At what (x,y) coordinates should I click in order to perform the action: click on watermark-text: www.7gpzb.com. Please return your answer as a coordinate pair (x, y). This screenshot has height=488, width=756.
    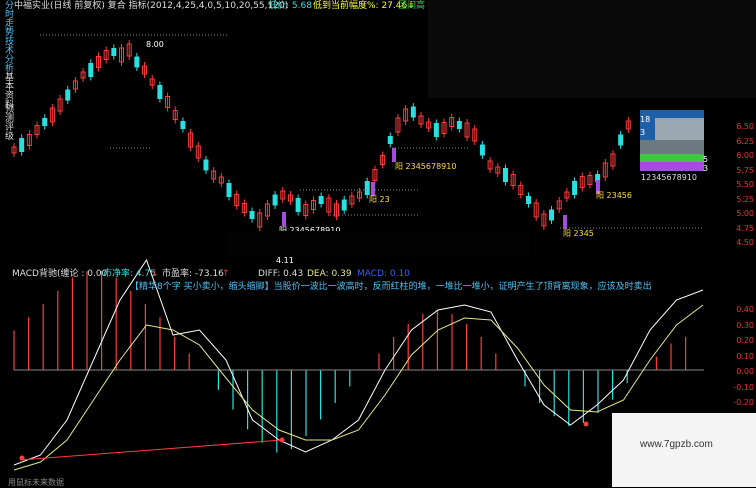
    Looking at the image, I should click on (676, 444).